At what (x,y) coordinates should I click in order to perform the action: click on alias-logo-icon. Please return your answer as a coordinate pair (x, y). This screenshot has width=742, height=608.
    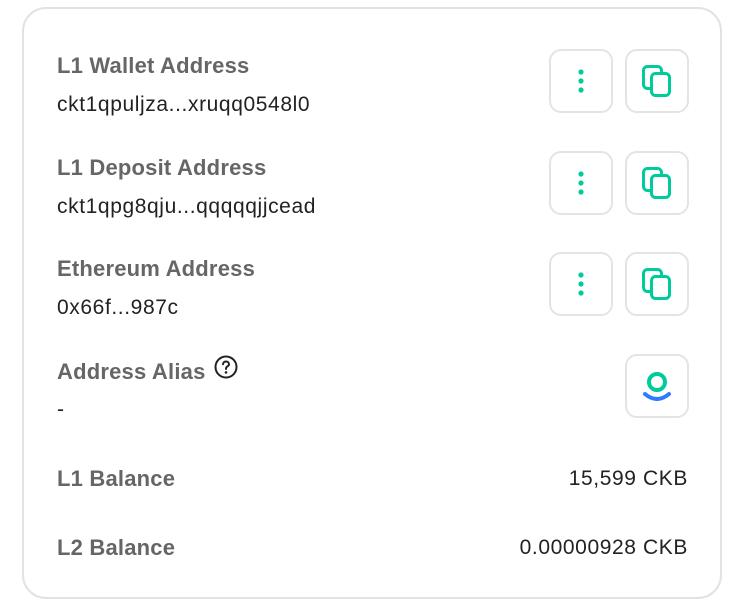
    Looking at the image, I should click on (657, 386).